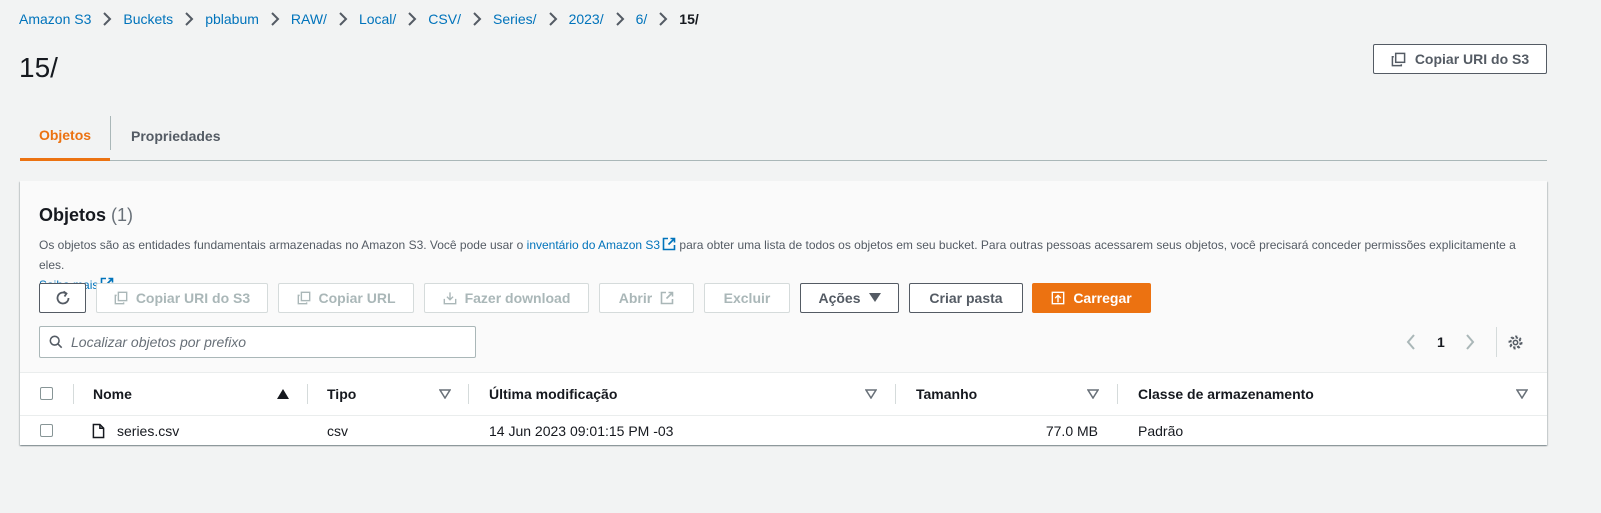  I want to click on breadcrumb-item-amazon-s3: Amazon S3, so click(55, 19).